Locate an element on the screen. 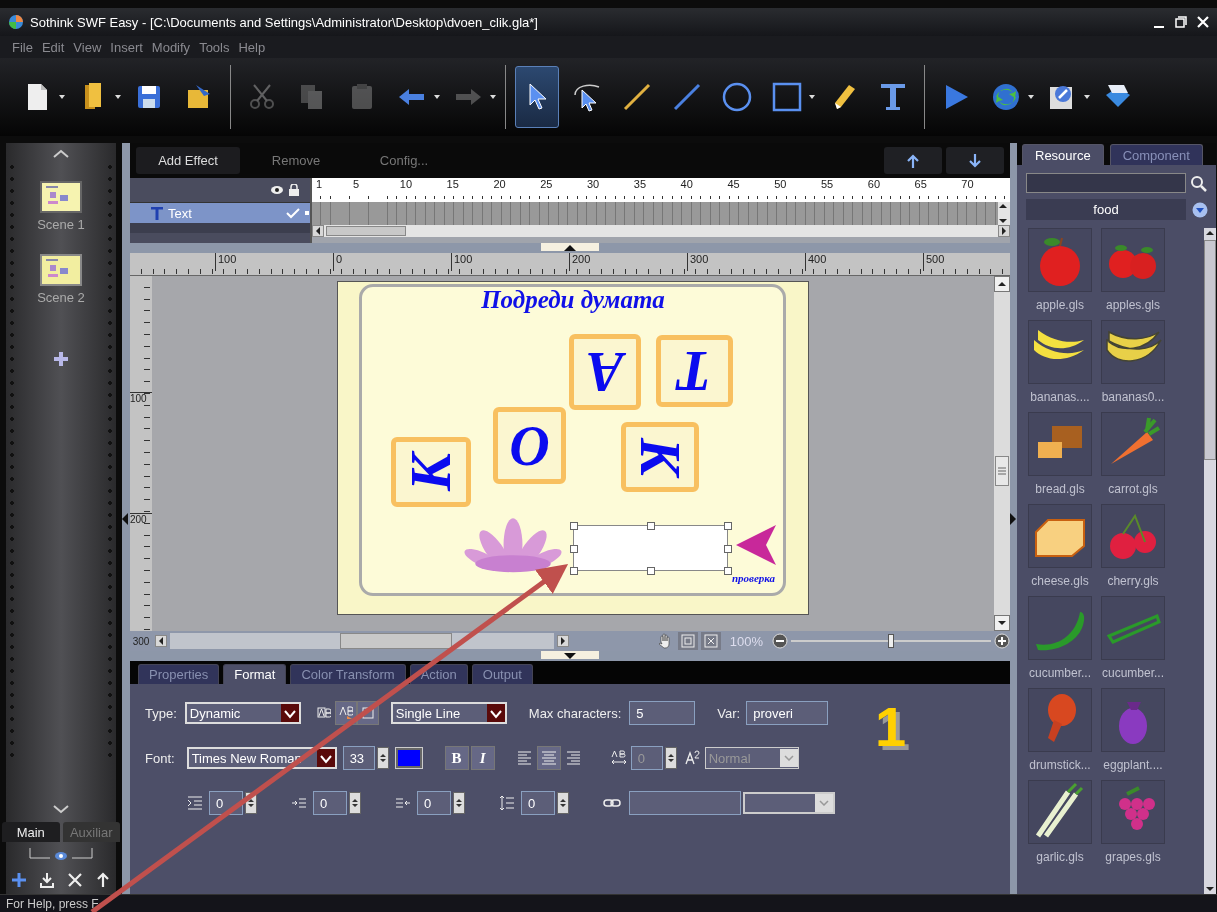  restore-icon is located at coordinates (1181, 22).